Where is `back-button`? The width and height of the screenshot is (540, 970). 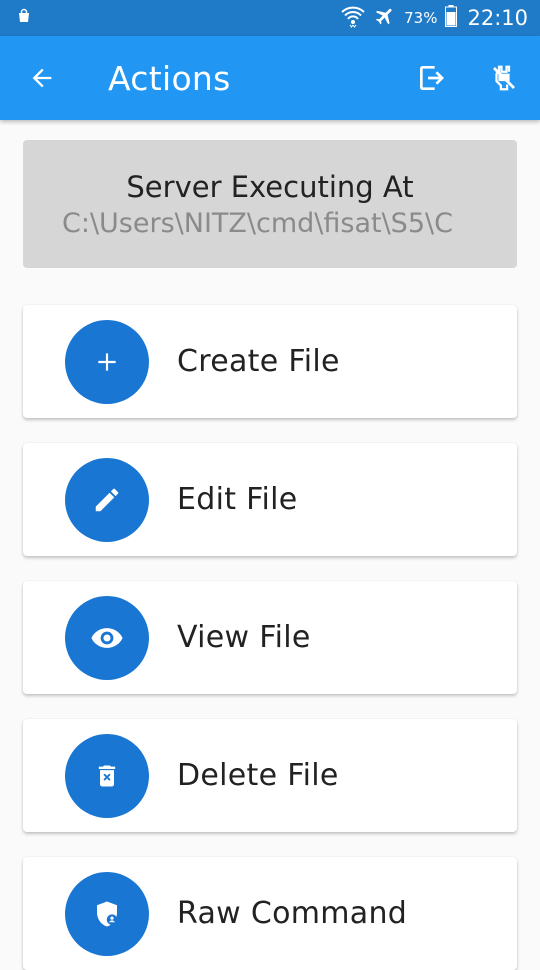 back-button is located at coordinates (42, 78).